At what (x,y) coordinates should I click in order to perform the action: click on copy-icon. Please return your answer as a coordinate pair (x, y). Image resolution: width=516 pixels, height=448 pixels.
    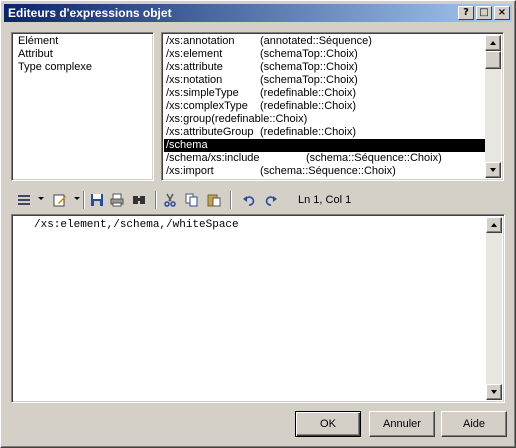
    Looking at the image, I should click on (192, 200).